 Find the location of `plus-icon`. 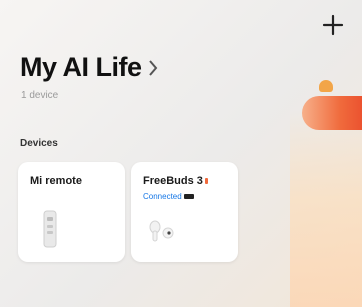

plus-icon is located at coordinates (333, 25).